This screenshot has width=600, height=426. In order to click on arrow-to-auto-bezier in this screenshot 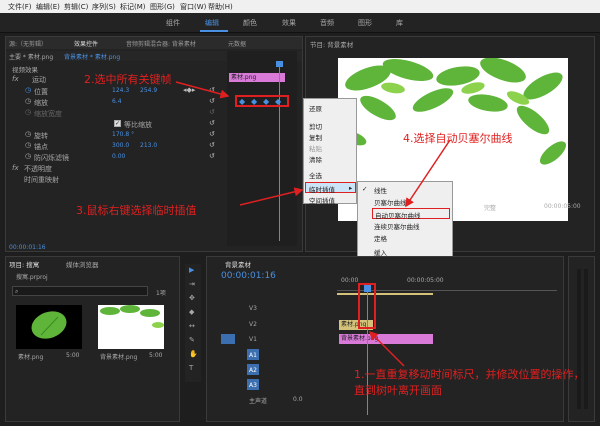, I will do `click(428, 173)`.